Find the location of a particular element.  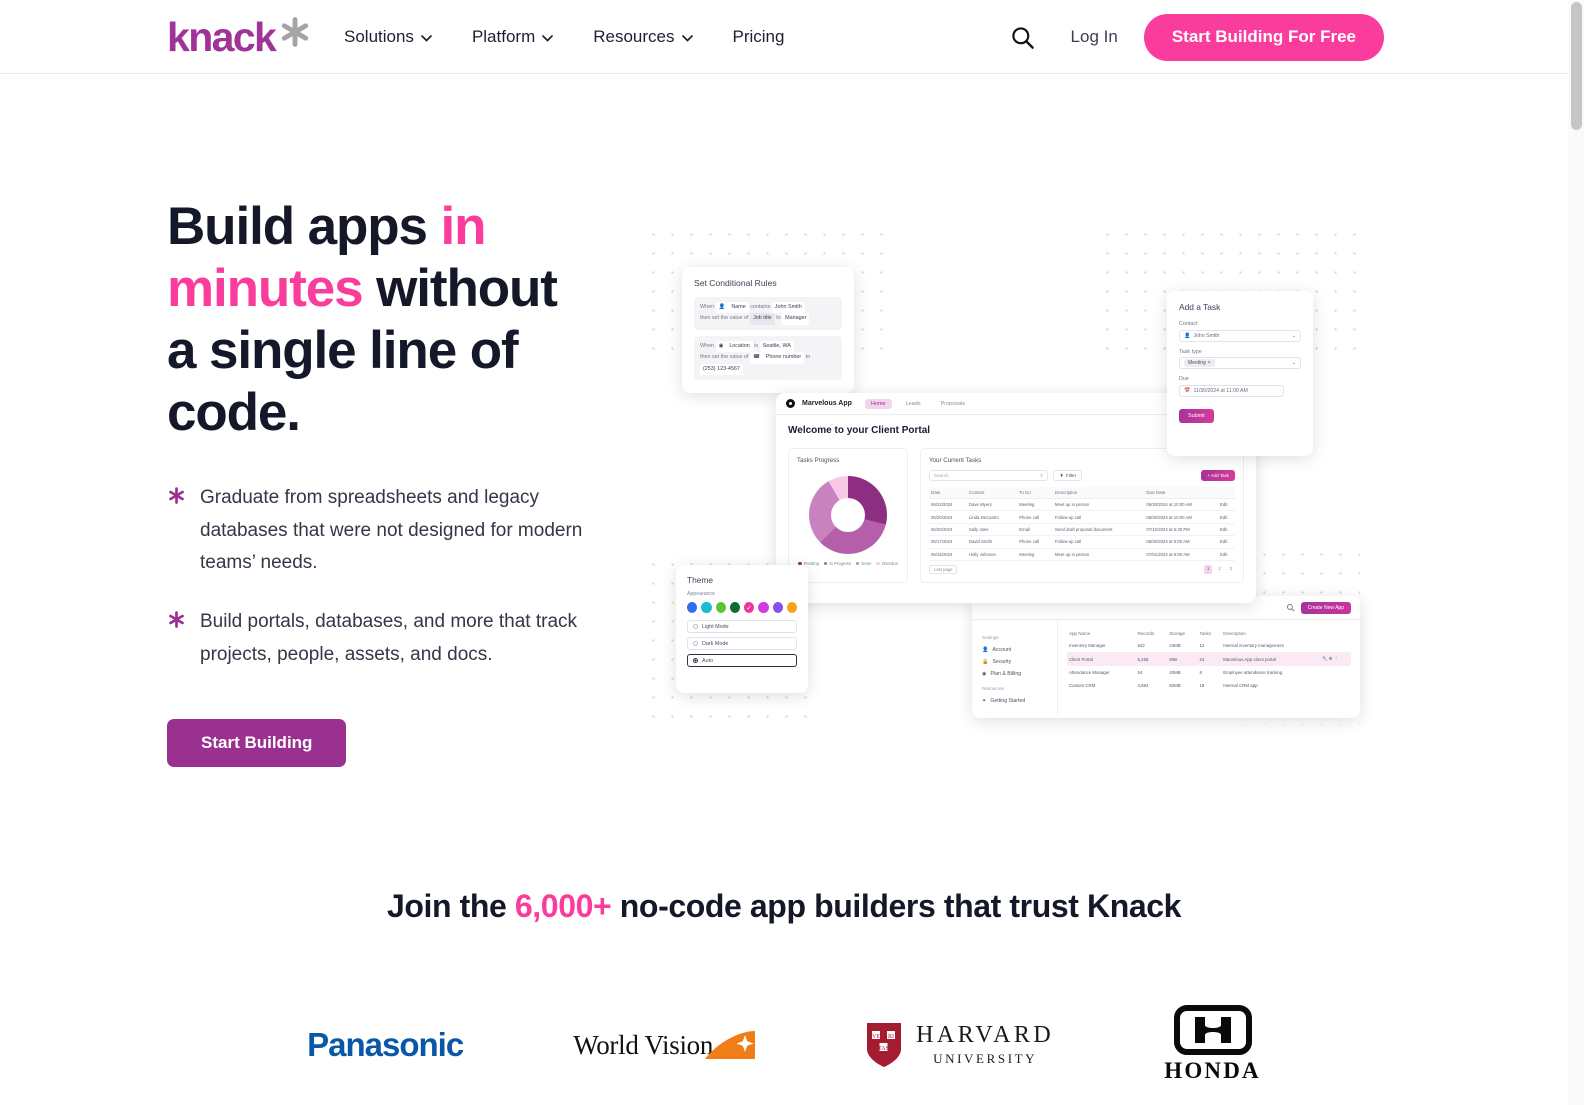

swatch-cyan is located at coordinates (706, 607).